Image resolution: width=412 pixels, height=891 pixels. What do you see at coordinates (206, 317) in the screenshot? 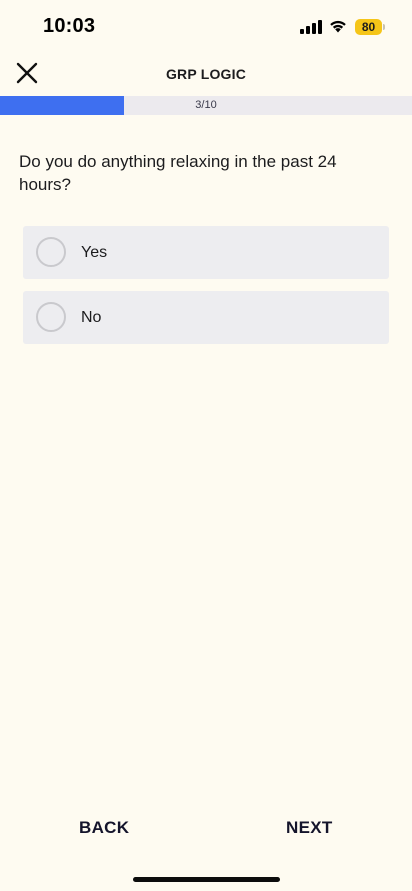
I see `option-no: No` at bounding box center [206, 317].